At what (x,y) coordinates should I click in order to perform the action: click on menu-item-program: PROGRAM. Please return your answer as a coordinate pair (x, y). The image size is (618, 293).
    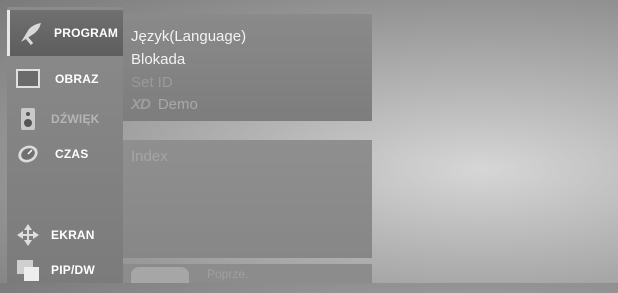
    Looking at the image, I should click on (65, 33).